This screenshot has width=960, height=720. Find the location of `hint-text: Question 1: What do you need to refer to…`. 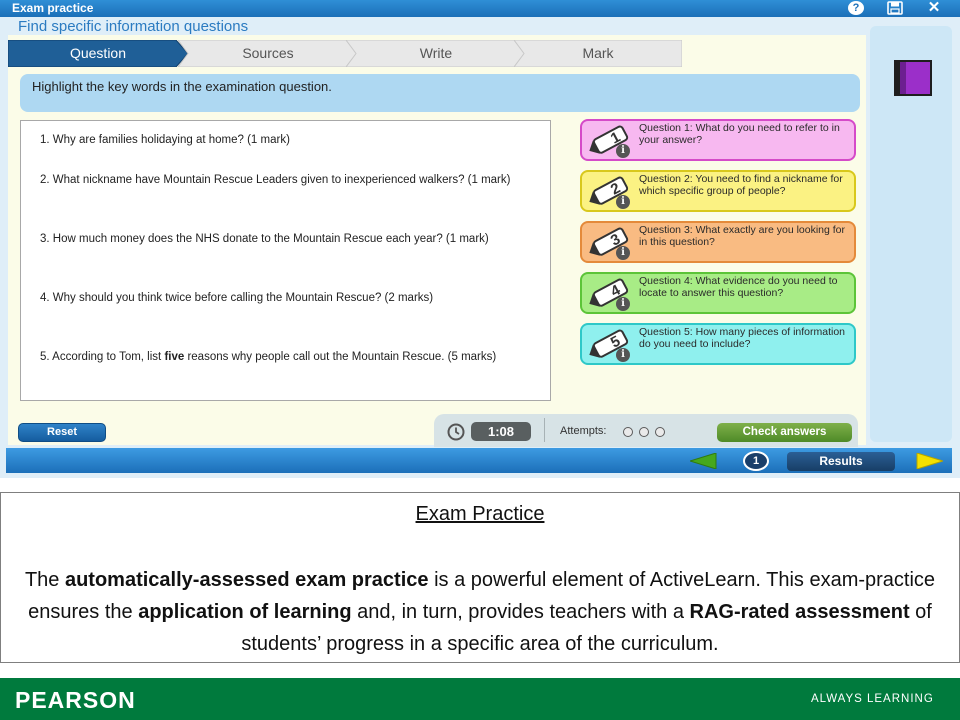

hint-text: Question 1: What do you need to refer to… is located at coordinates (739, 134).